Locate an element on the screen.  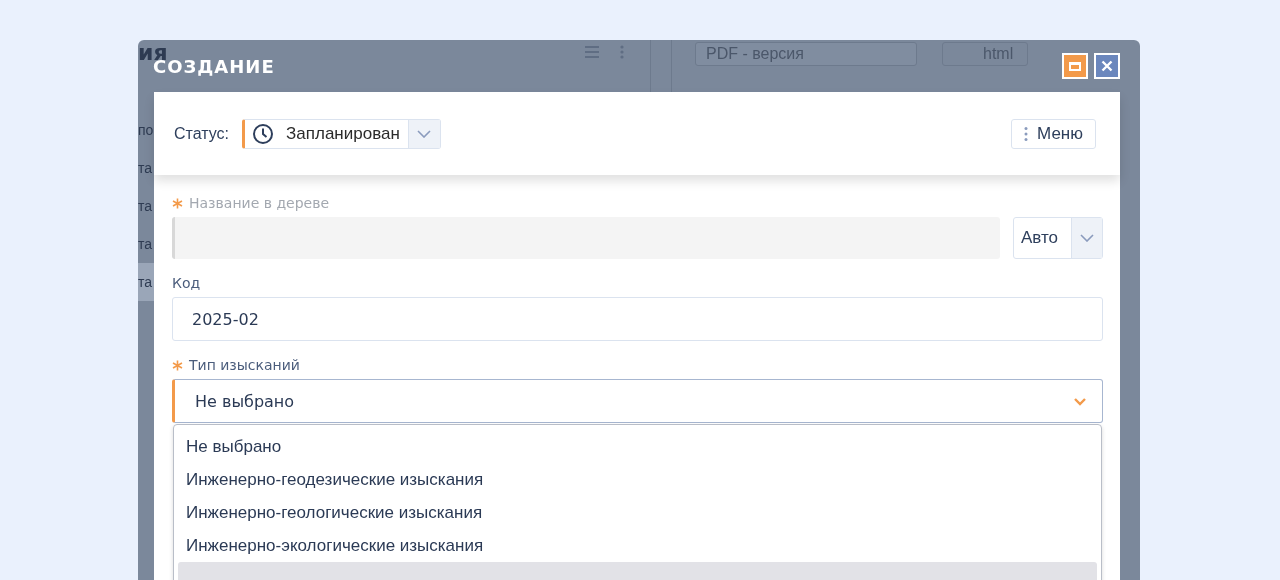
dropdown-option: Инженерно-геологические изыскания is located at coordinates (637, 512).